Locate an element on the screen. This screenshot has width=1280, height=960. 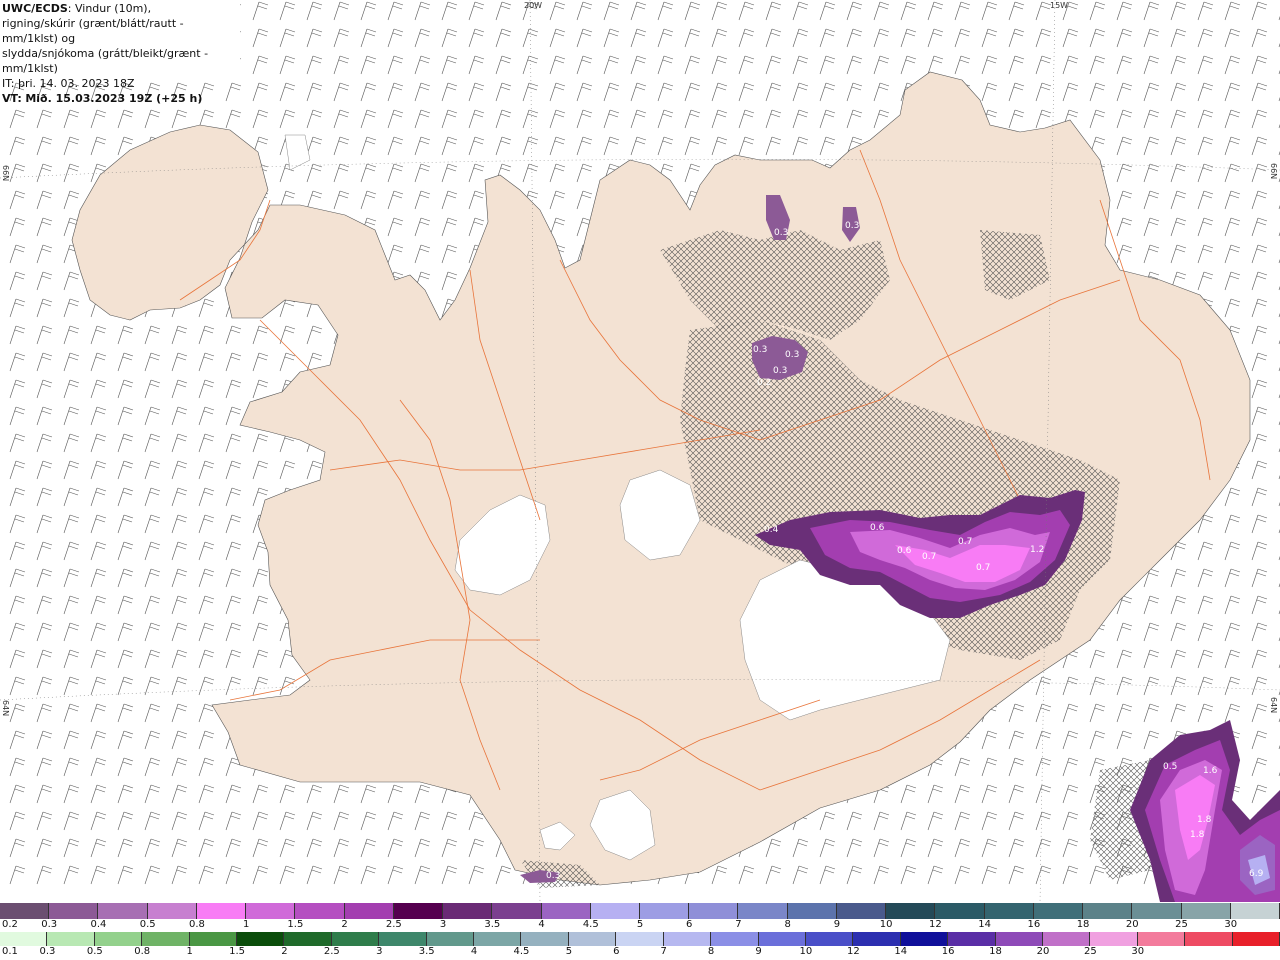
legend-label: 3.5 is located at coordinates (426, 951).